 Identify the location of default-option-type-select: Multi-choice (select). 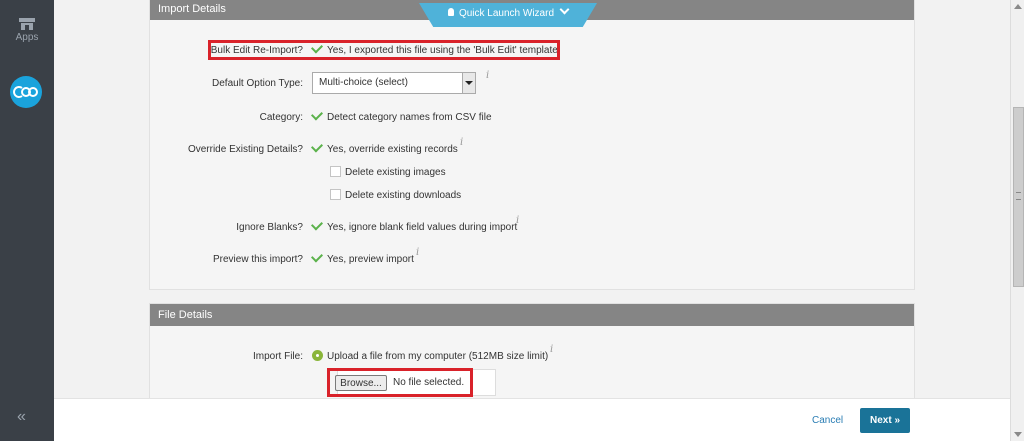
(394, 83).